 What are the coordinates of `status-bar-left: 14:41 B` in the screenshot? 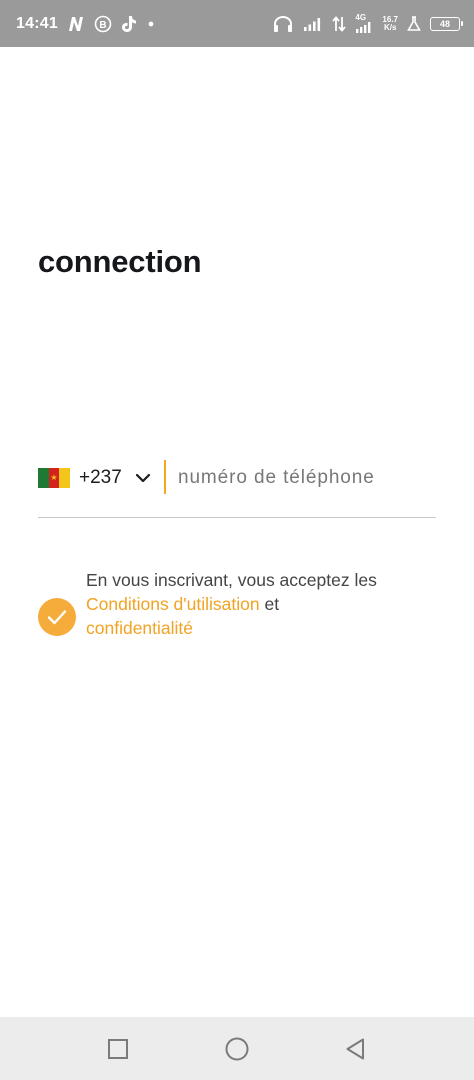 It's located at (86, 24).